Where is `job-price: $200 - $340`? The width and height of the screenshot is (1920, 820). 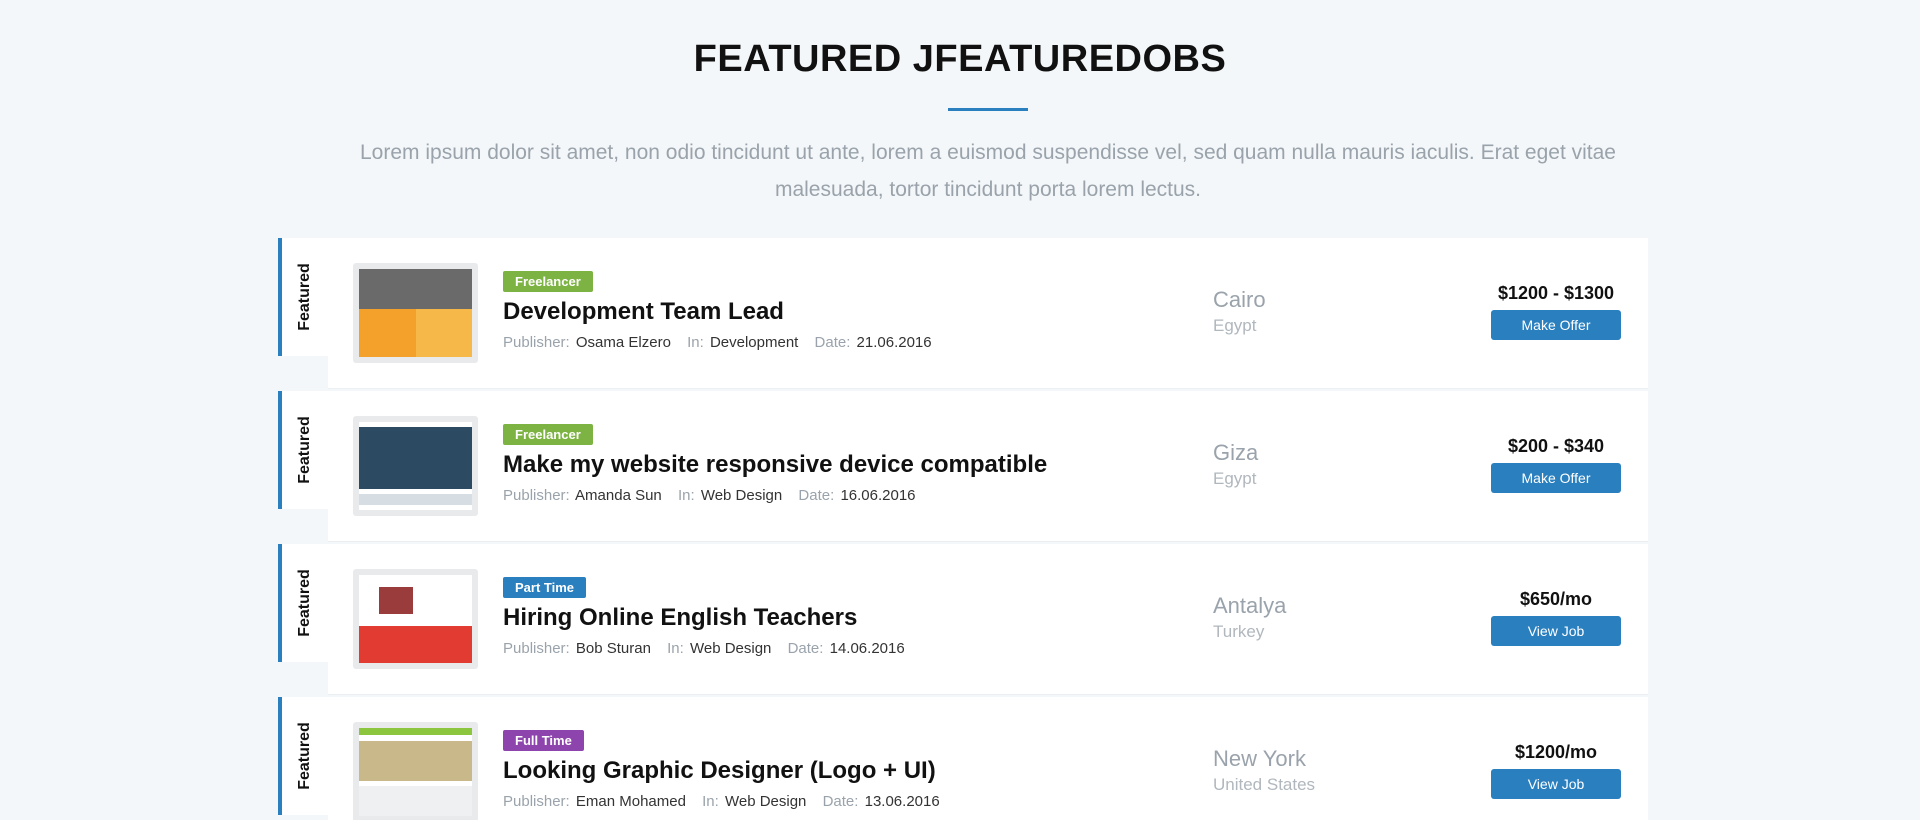 job-price: $200 - $340 is located at coordinates (1556, 446).